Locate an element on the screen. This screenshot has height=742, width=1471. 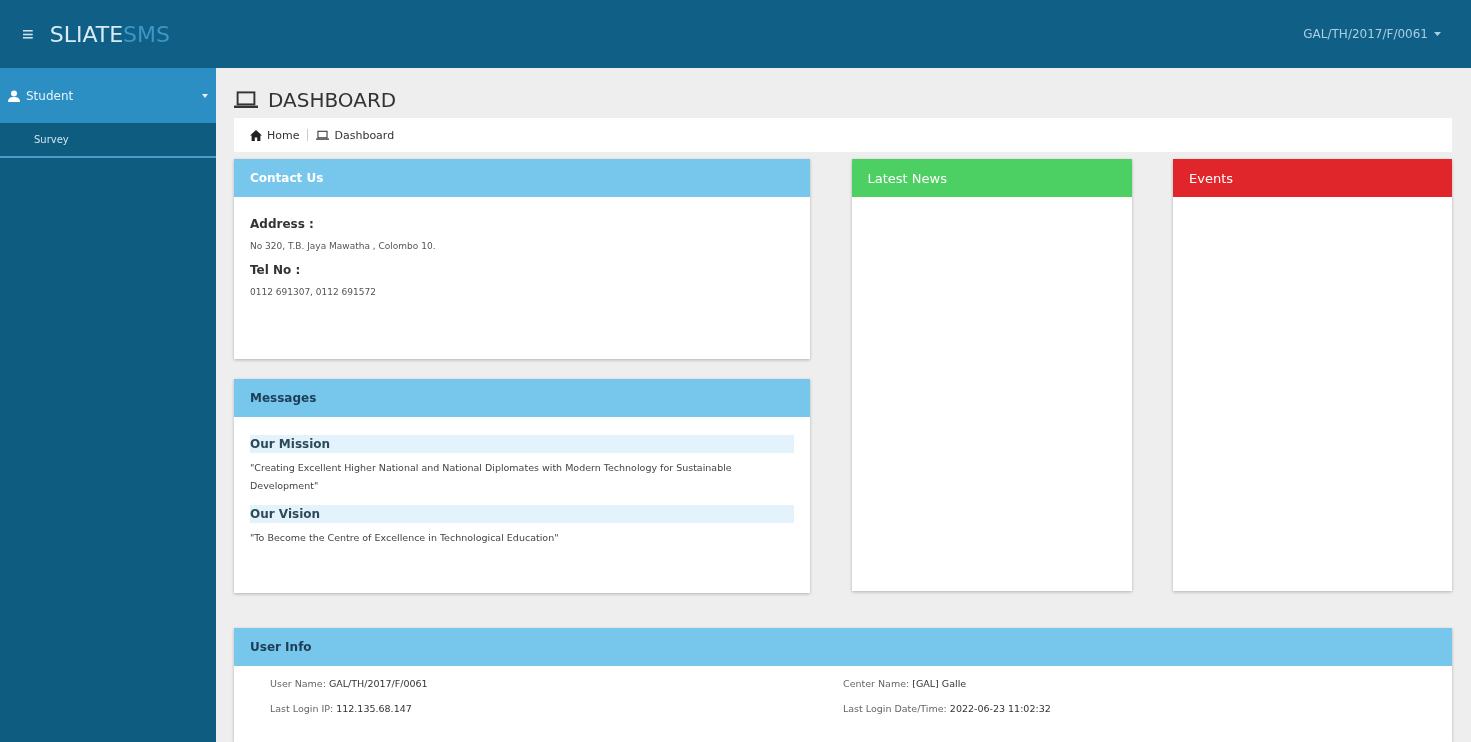
sidebar-item: Student is located at coordinates (108, 95).